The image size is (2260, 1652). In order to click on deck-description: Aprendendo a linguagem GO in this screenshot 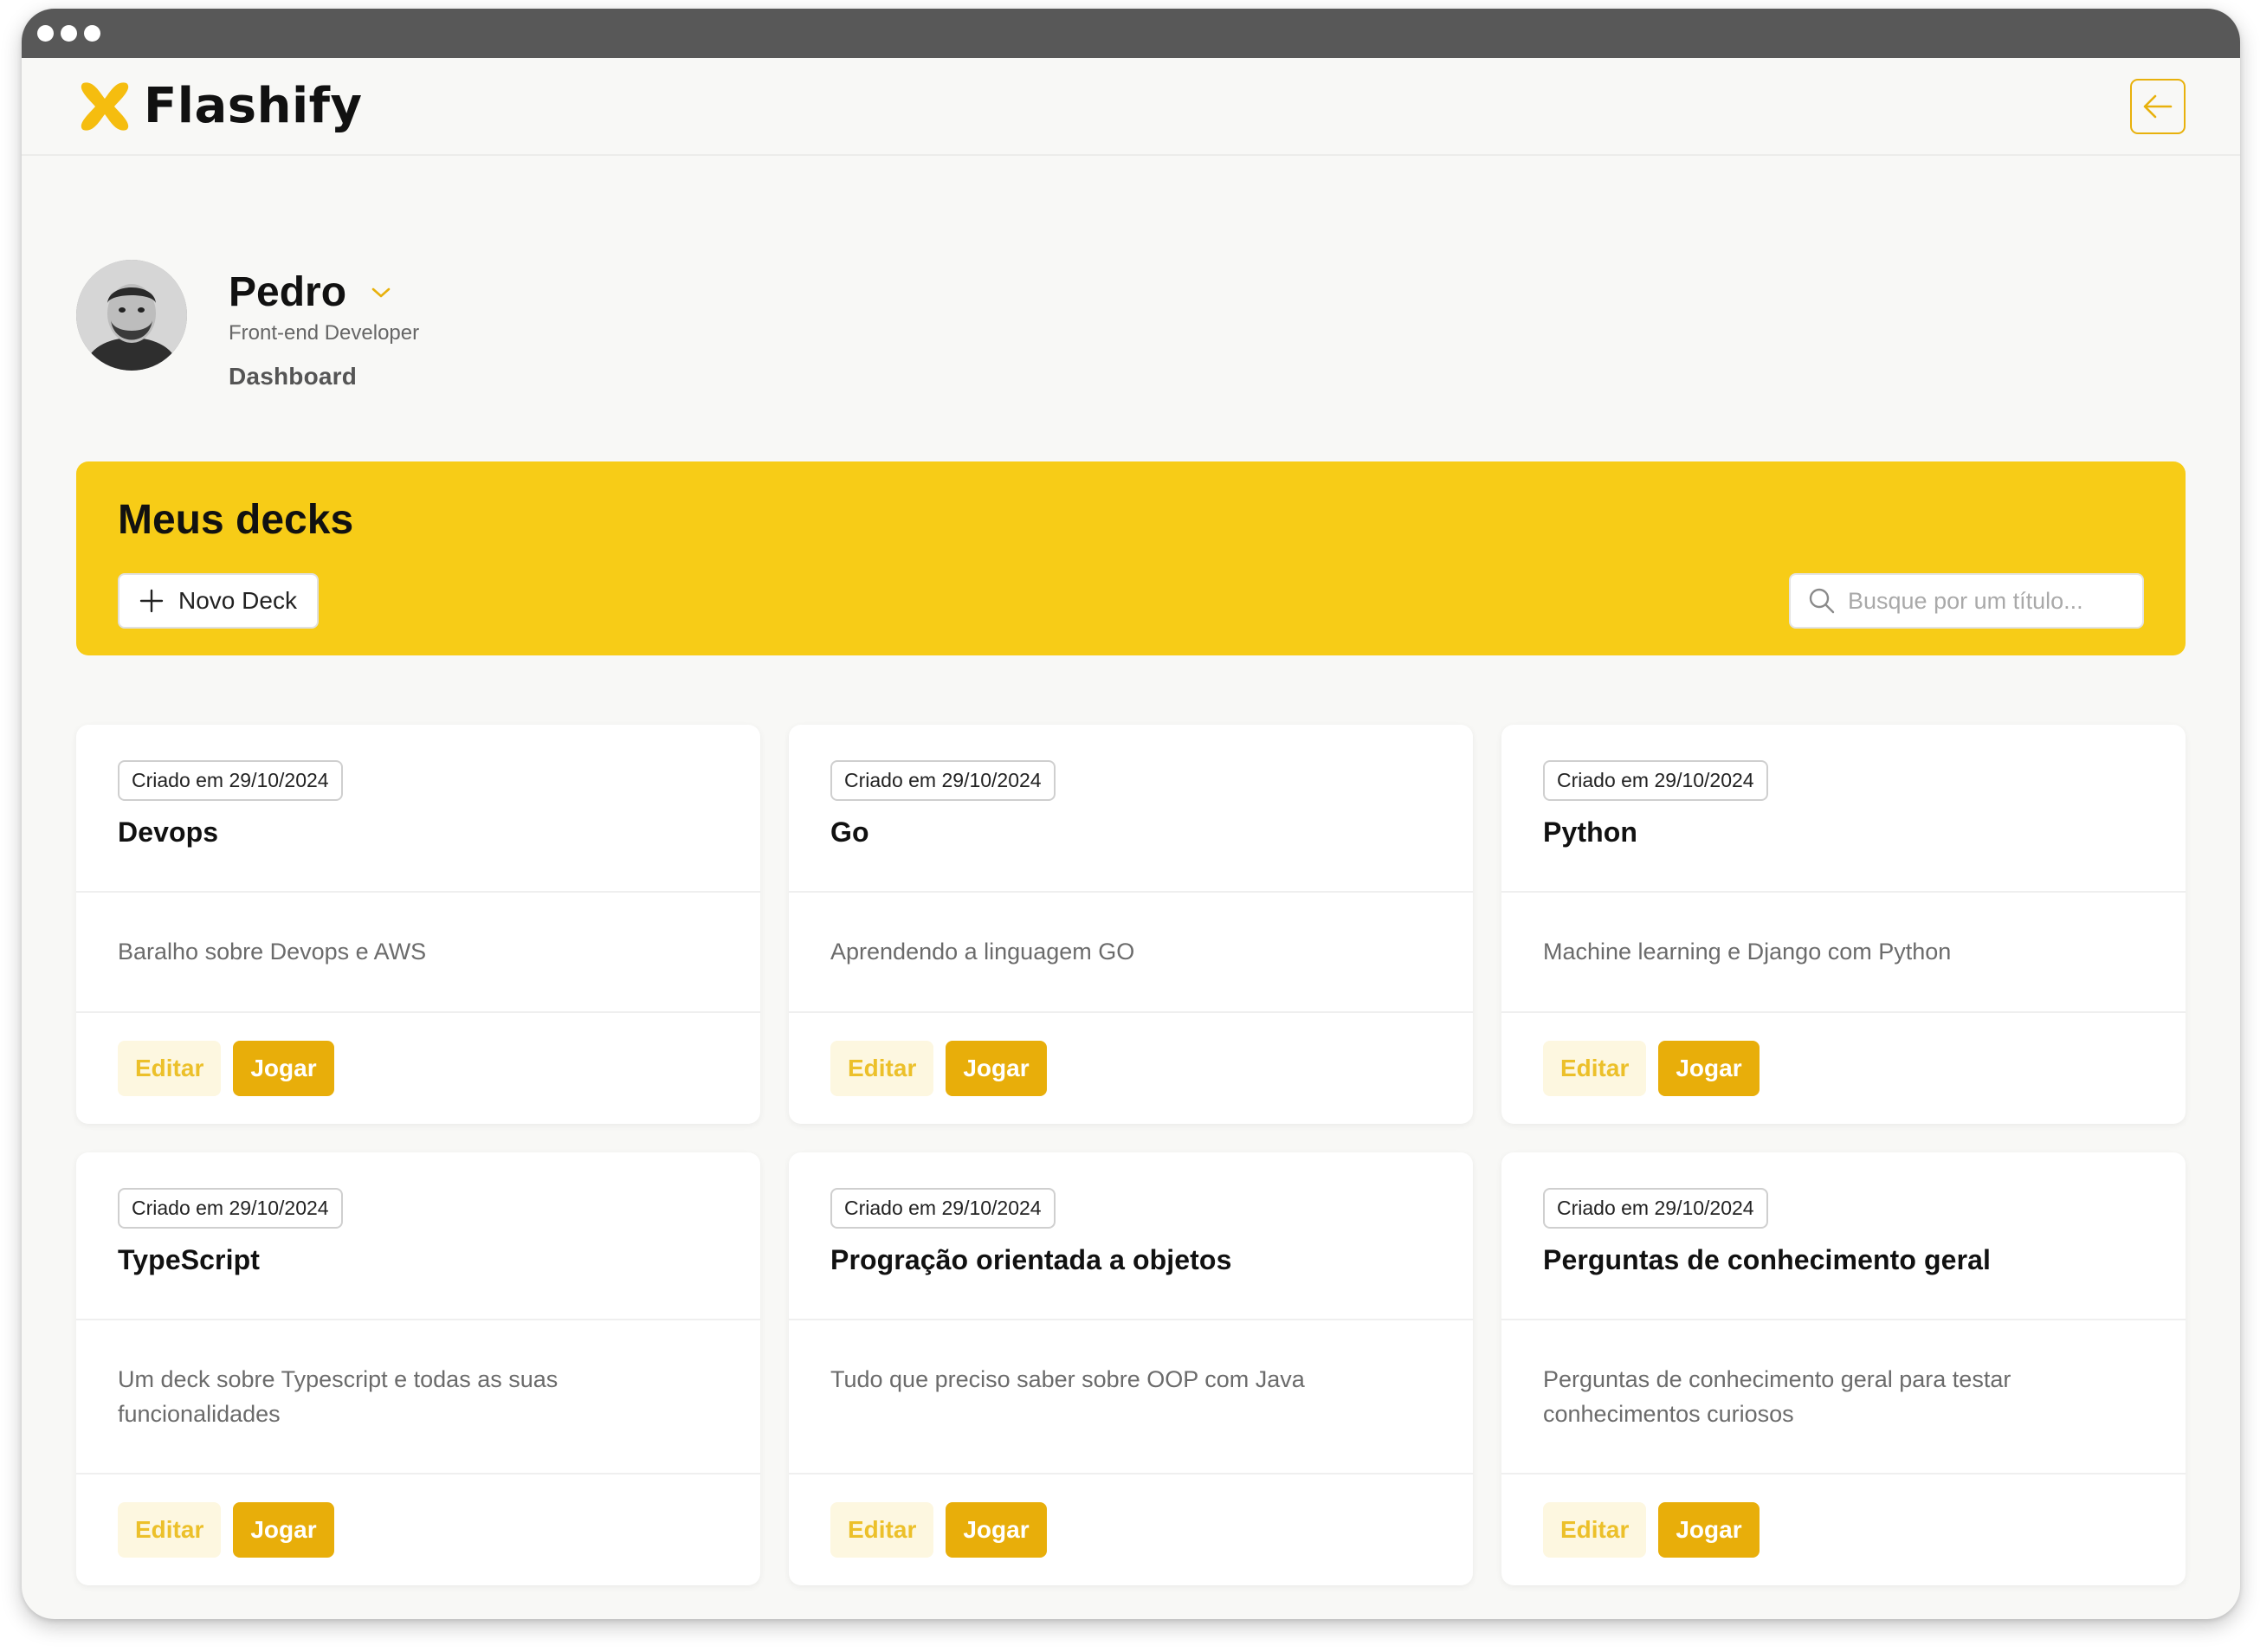, I will do `click(1131, 953)`.